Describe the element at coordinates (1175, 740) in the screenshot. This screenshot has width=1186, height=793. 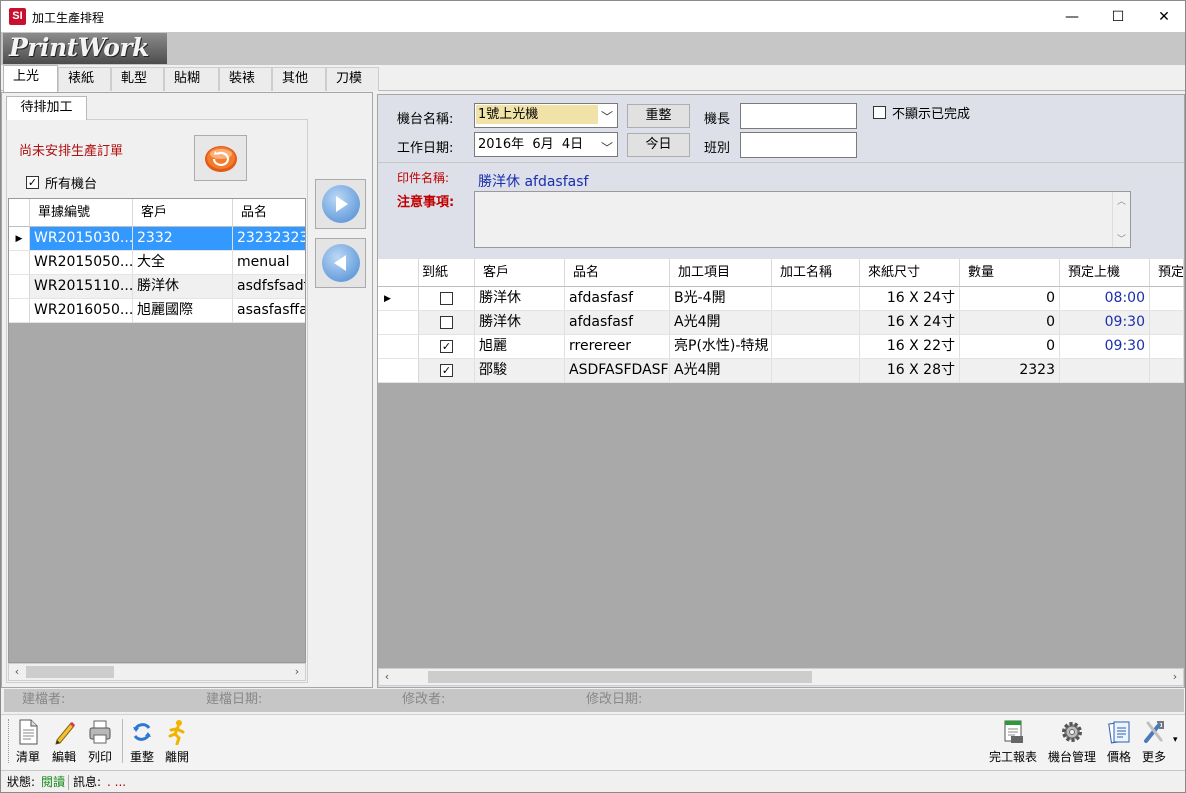
I see `more-dropdown-icon: ▾` at that location.